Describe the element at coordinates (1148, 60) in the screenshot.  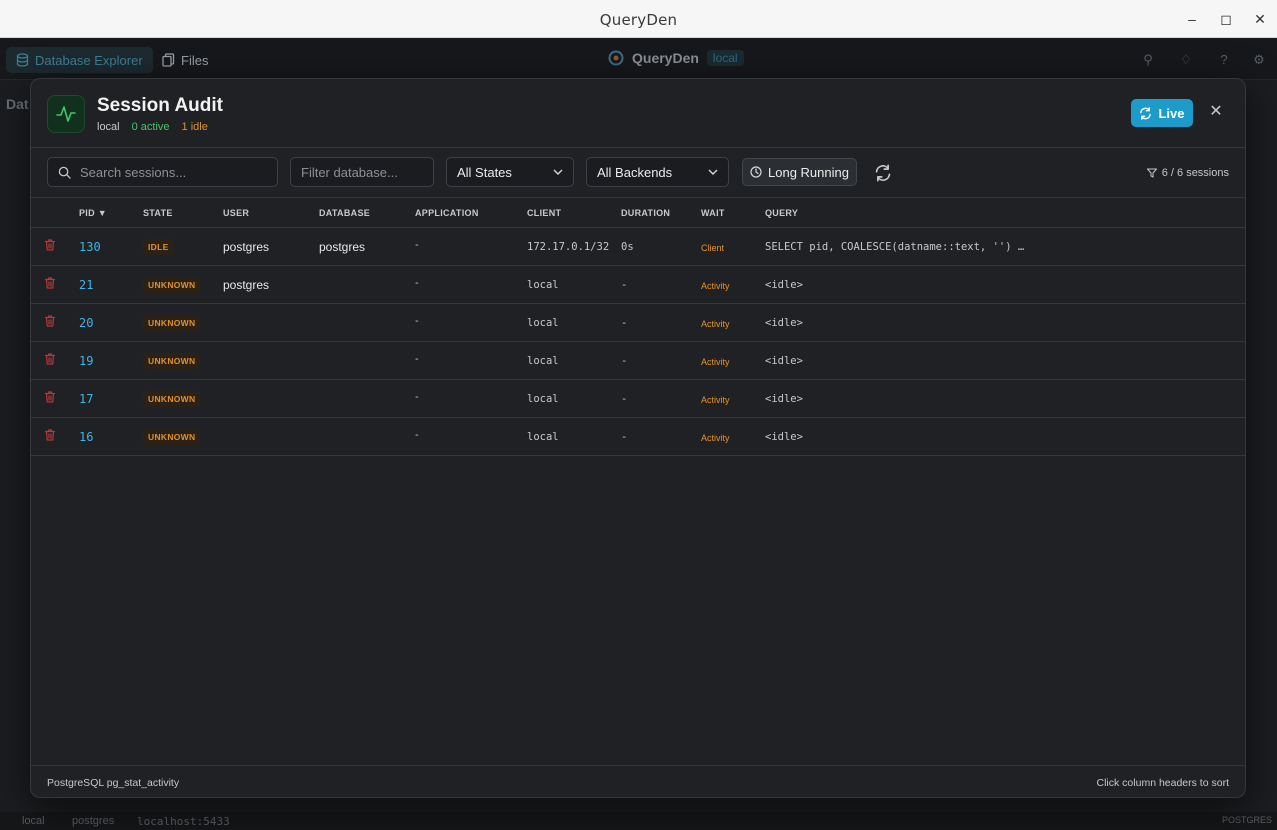
I see `search-icon: ⚲` at that location.